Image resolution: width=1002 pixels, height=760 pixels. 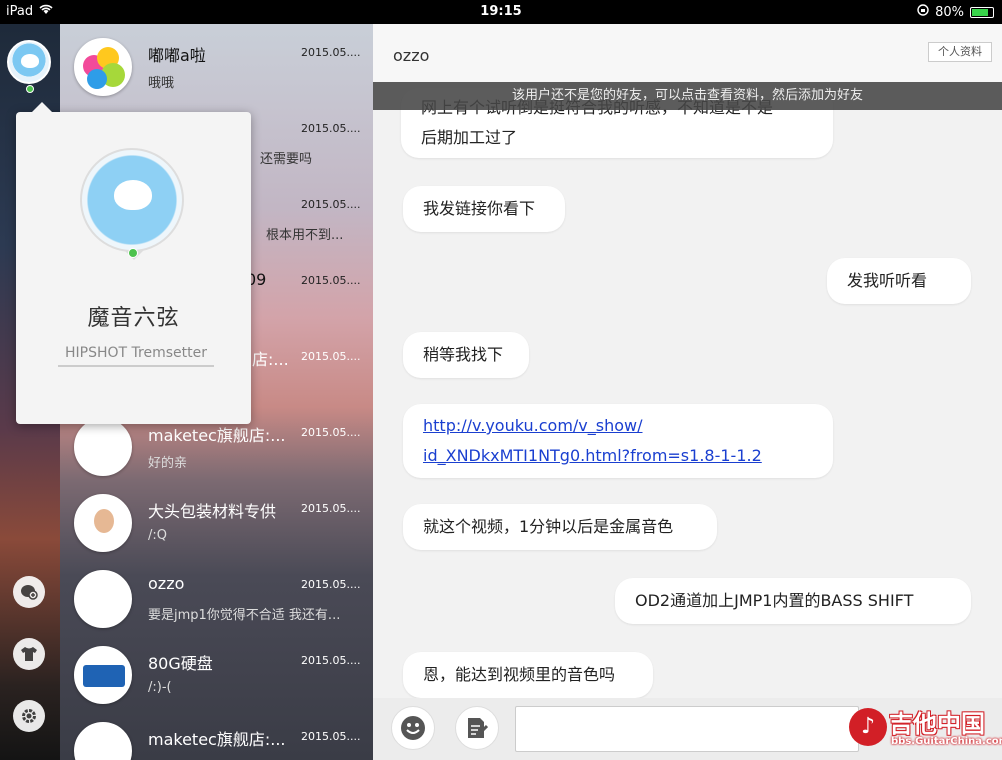 I want to click on conversation-name: 80G硬盘, so click(x=180, y=663).